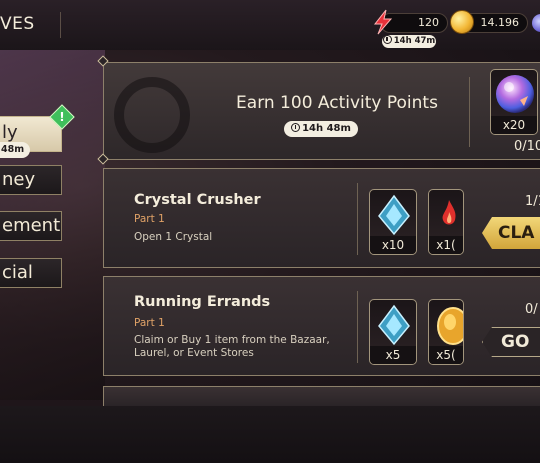 This screenshot has height=463, width=540. Describe the element at coordinates (17, 272) in the screenshot. I see `tab-special-label: cial` at that location.